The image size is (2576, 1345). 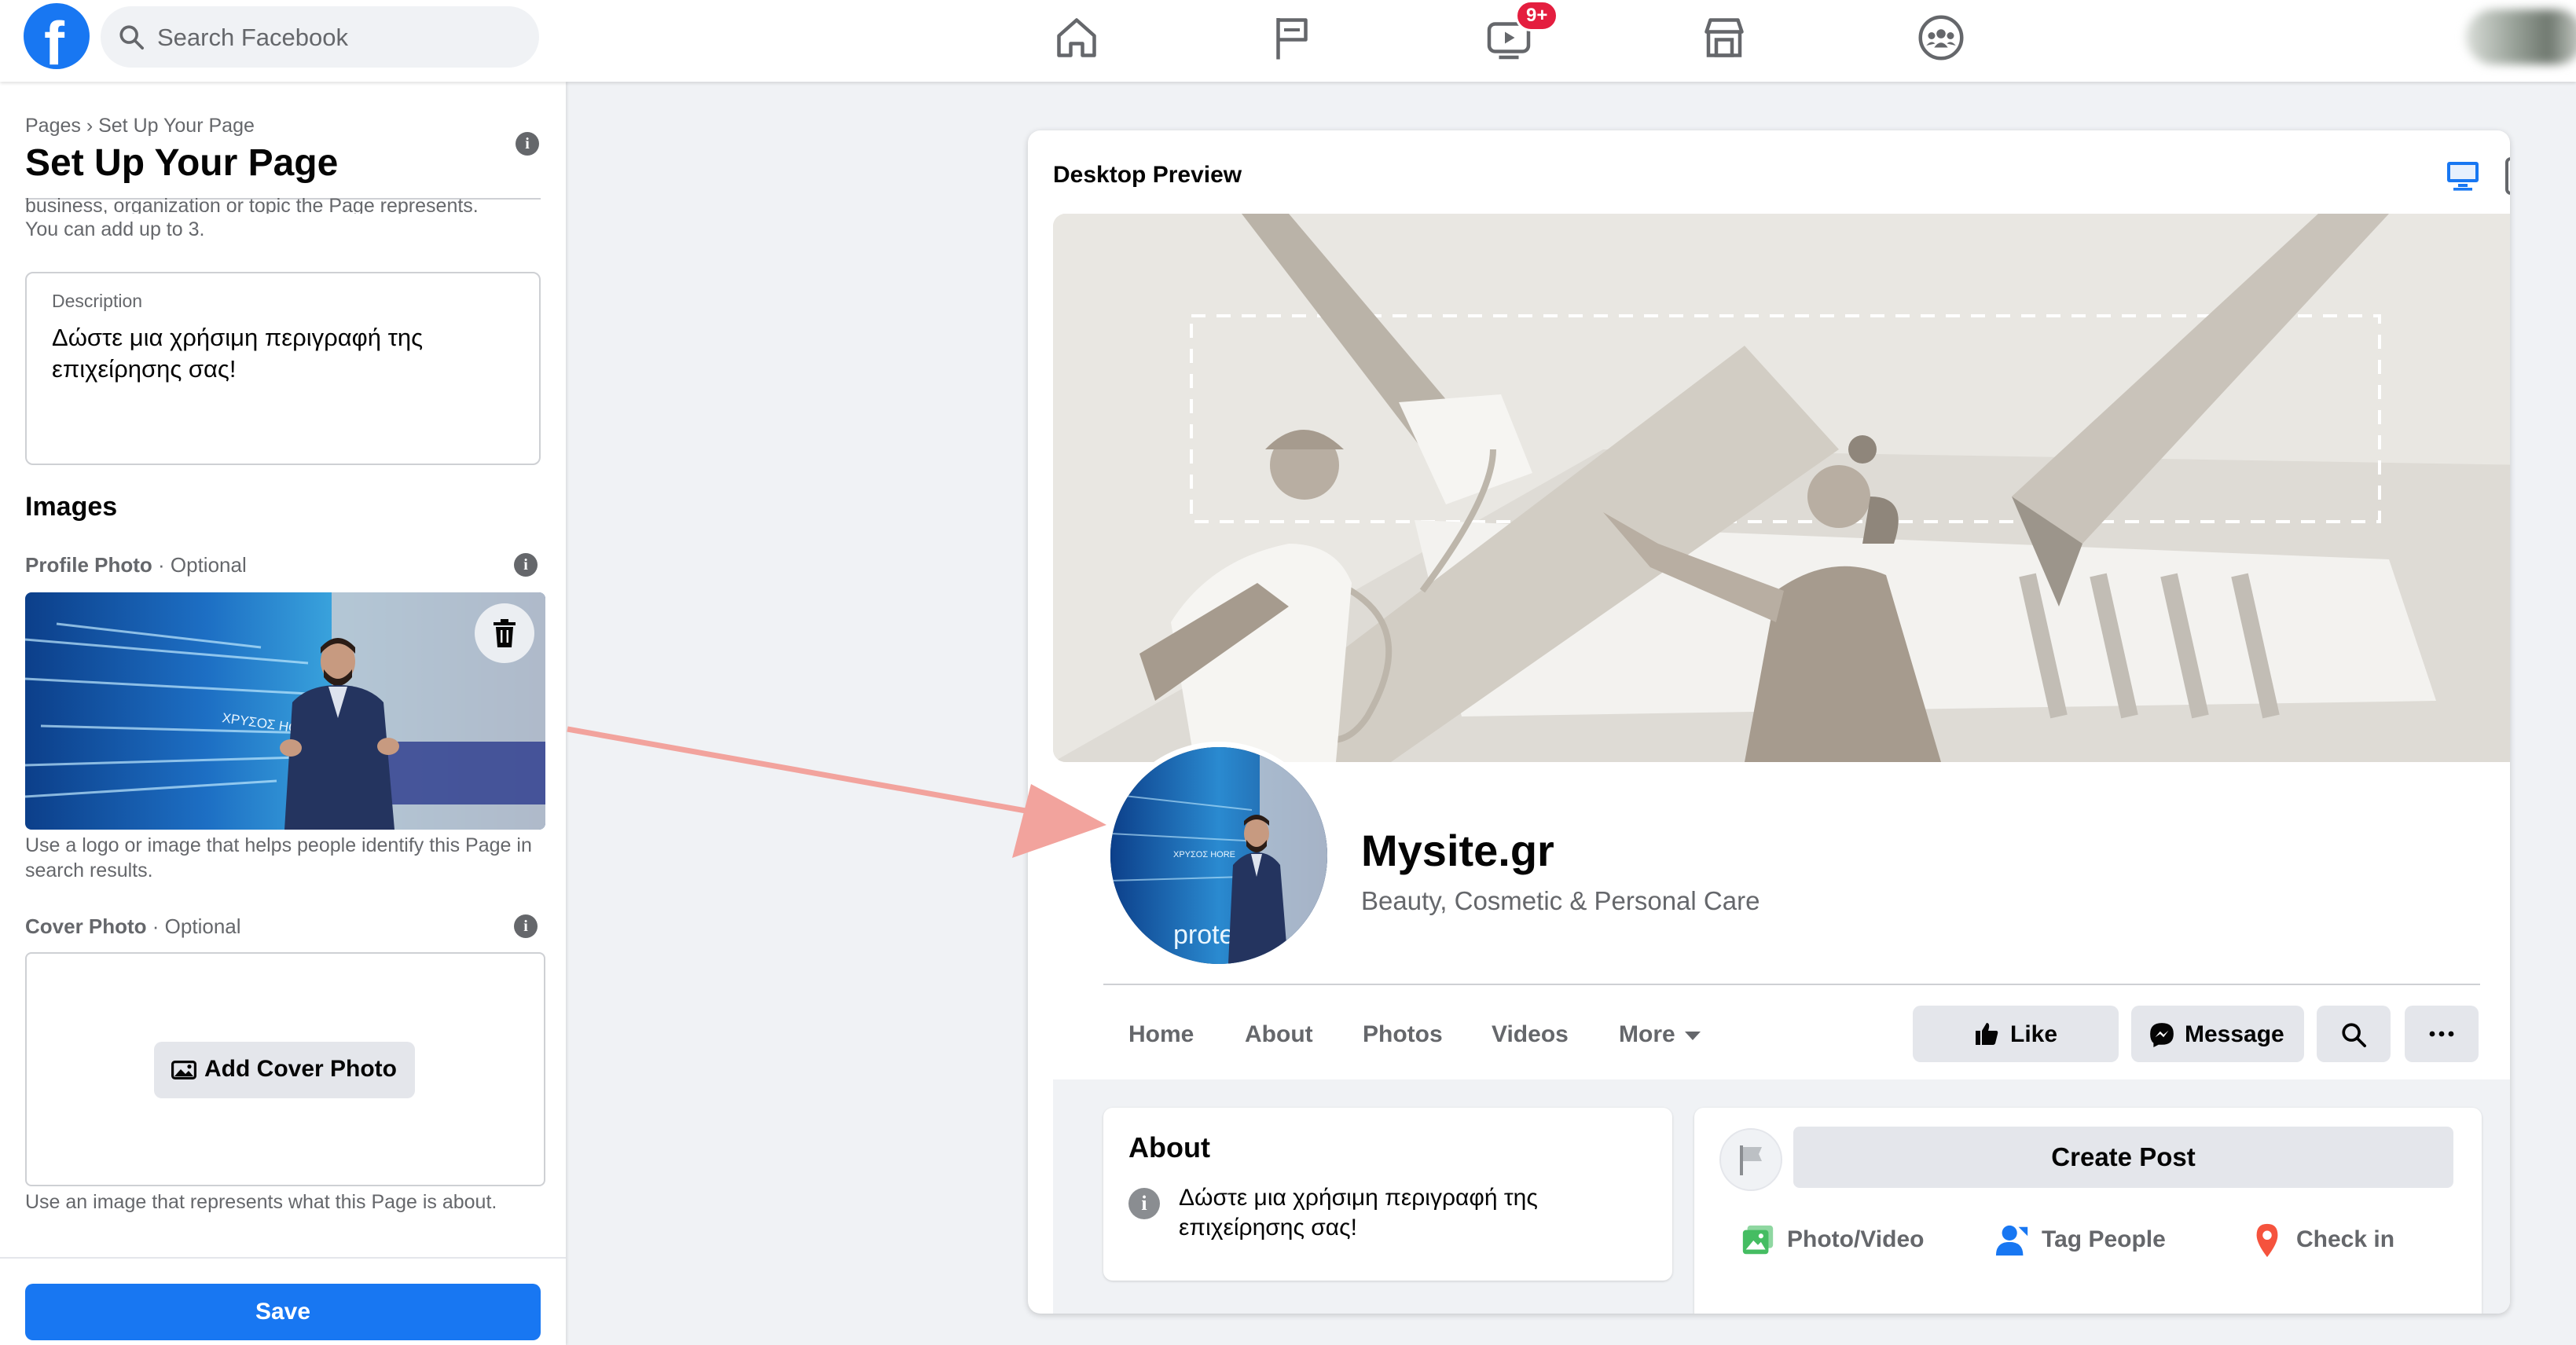 What do you see at coordinates (57, 36) in the screenshot?
I see `facebook-logo-icon: f` at bounding box center [57, 36].